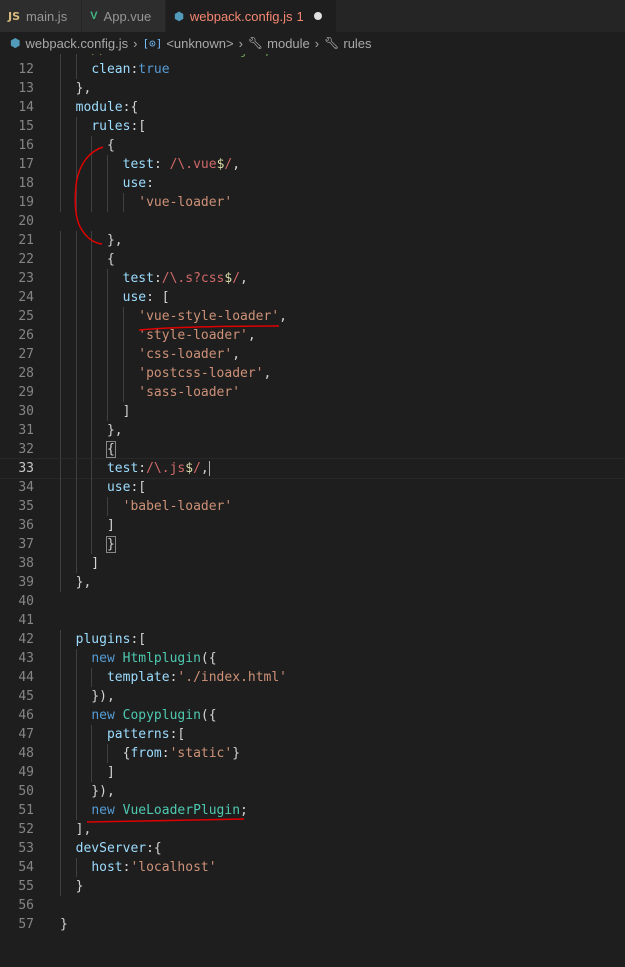  I want to click on code-line: 50 }),, so click(312, 791).